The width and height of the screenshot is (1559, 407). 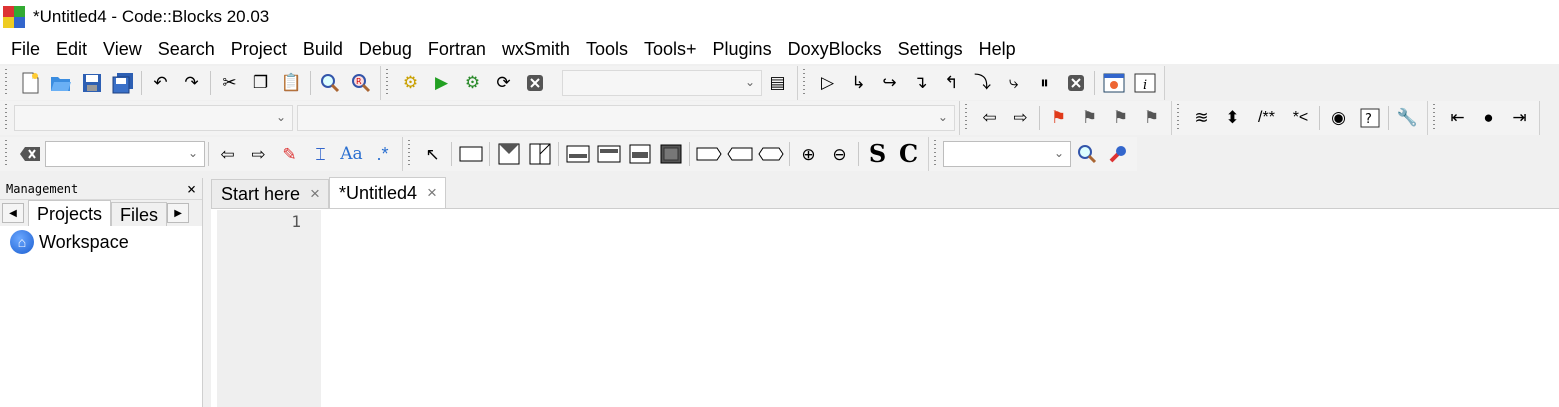 I want to click on block-comment-button: /**, so click(x=1267, y=118).